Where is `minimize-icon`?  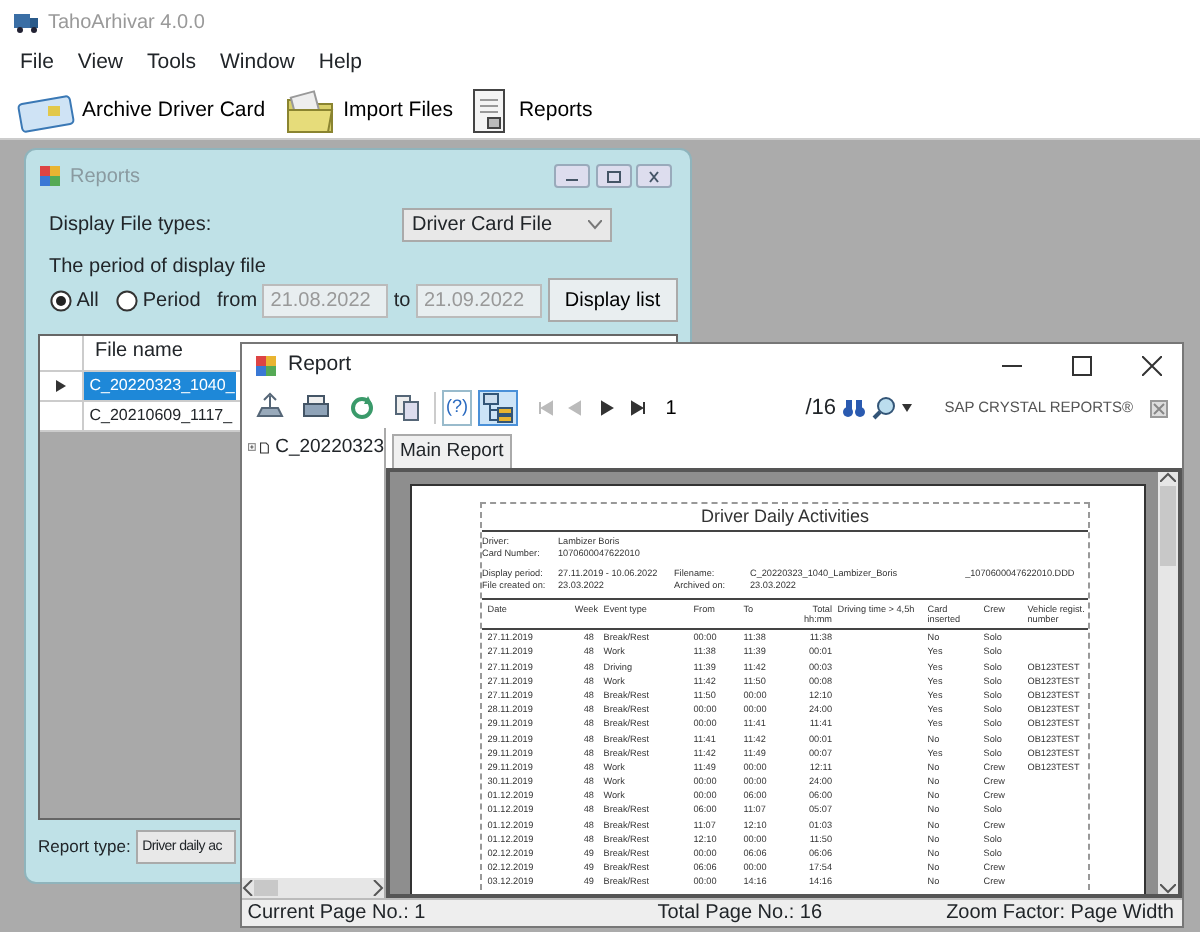
minimize-icon is located at coordinates (1012, 366).